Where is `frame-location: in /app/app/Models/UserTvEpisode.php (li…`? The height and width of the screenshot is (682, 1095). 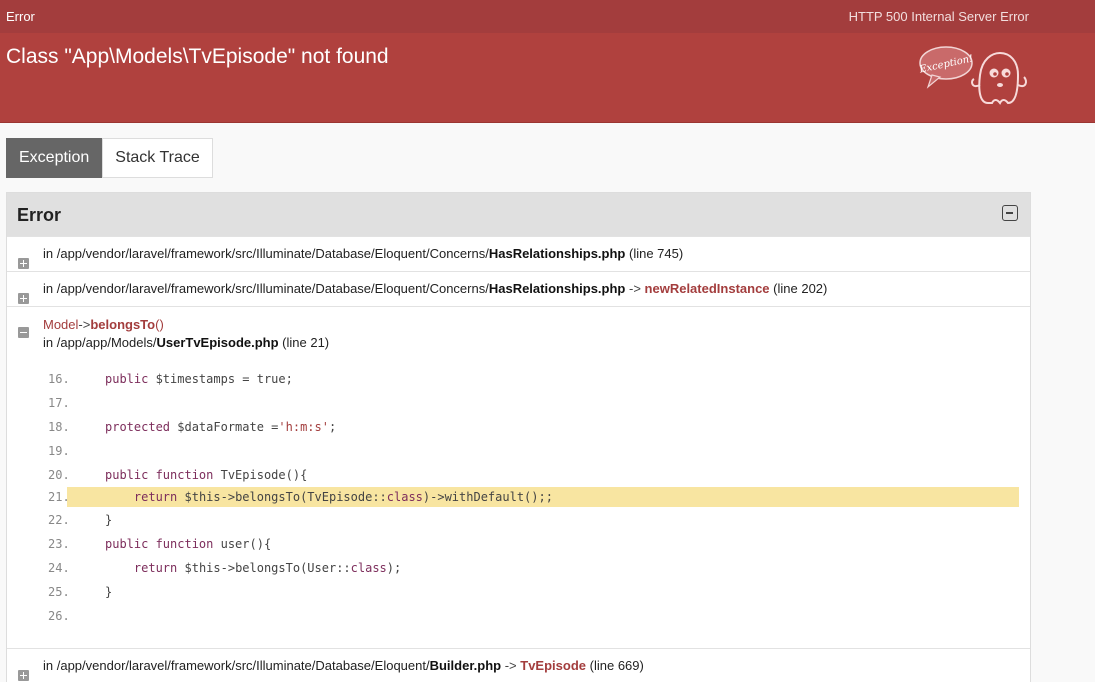
frame-location: in /app/app/Models/UserTvEpisode.php (li… is located at coordinates (186, 342).